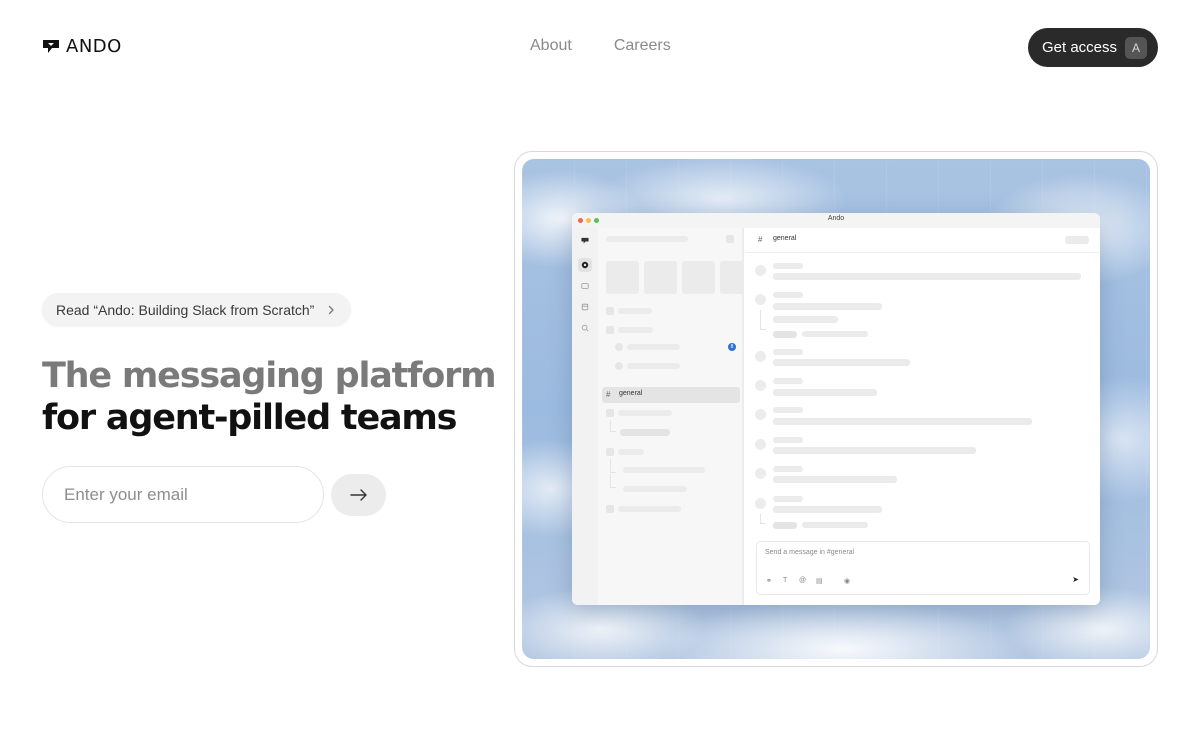 This screenshot has width=1200, height=750. I want to click on message-composer: Send a message in #general ⚭ T @ ▤ ◉ ➤, so click(923, 568).